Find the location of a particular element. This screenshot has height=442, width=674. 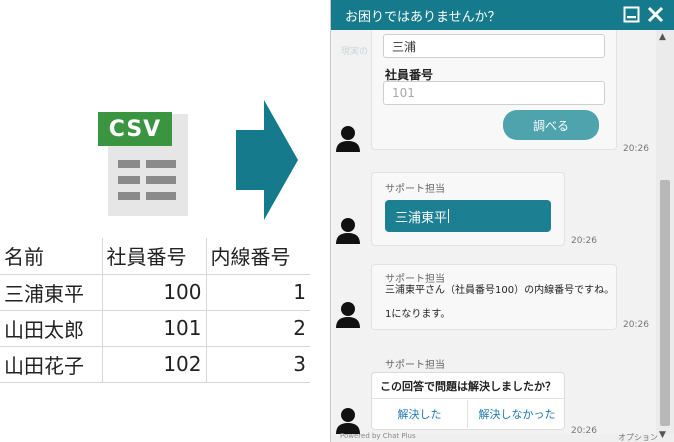

name-input: 三浦 is located at coordinates (494, 46).